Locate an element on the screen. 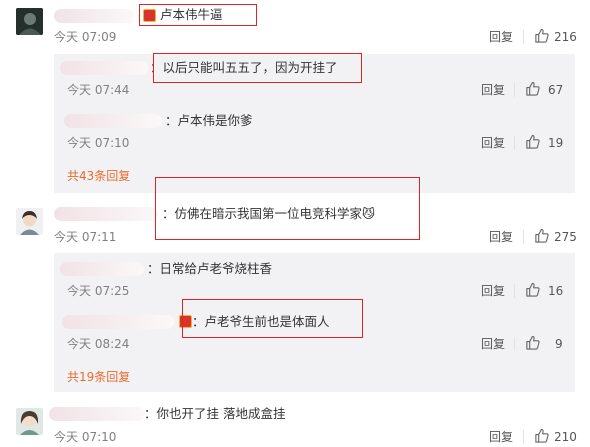 The image size is (590, 447). comment-colon: ： is located at coordinates (150, 413).